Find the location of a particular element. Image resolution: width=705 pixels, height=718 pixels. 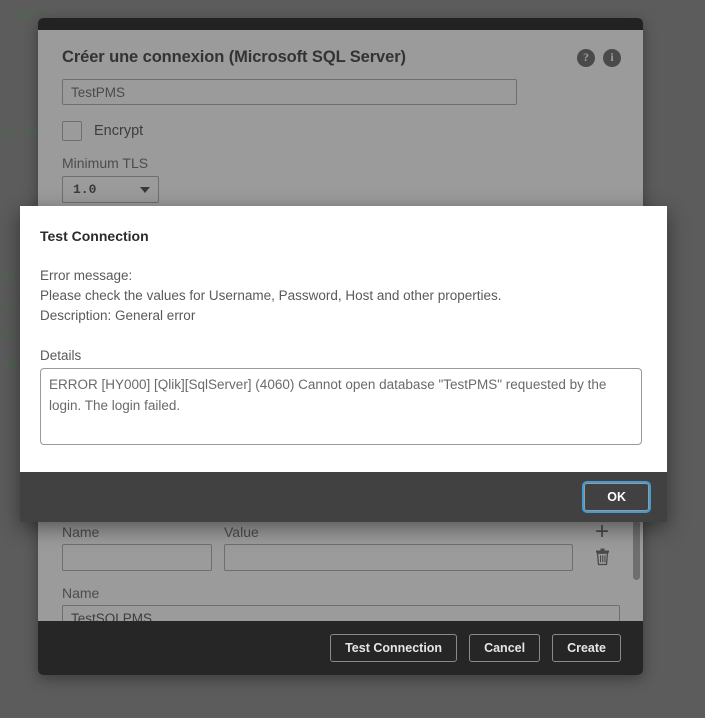

create-button: Create is located at coordinates (586, 648).